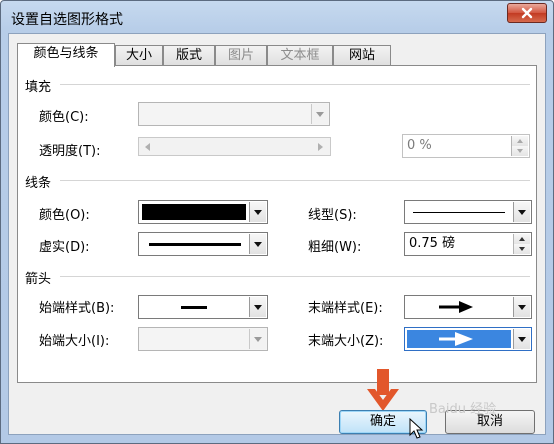 Image resolution: width=554 pixels, height=444 pixels. What do you see at coordinates (66, 55) in the screenshot?
I see `tab-colors-lines: 颜色与线条` at bounding box center [66, 55].